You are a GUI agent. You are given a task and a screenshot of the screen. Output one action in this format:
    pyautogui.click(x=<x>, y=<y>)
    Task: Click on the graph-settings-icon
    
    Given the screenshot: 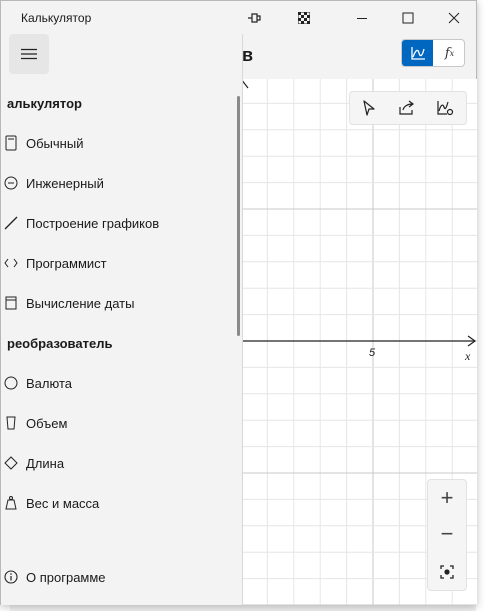 What is the action you would take?
    pyautogui.click(x=445, y=108)
    